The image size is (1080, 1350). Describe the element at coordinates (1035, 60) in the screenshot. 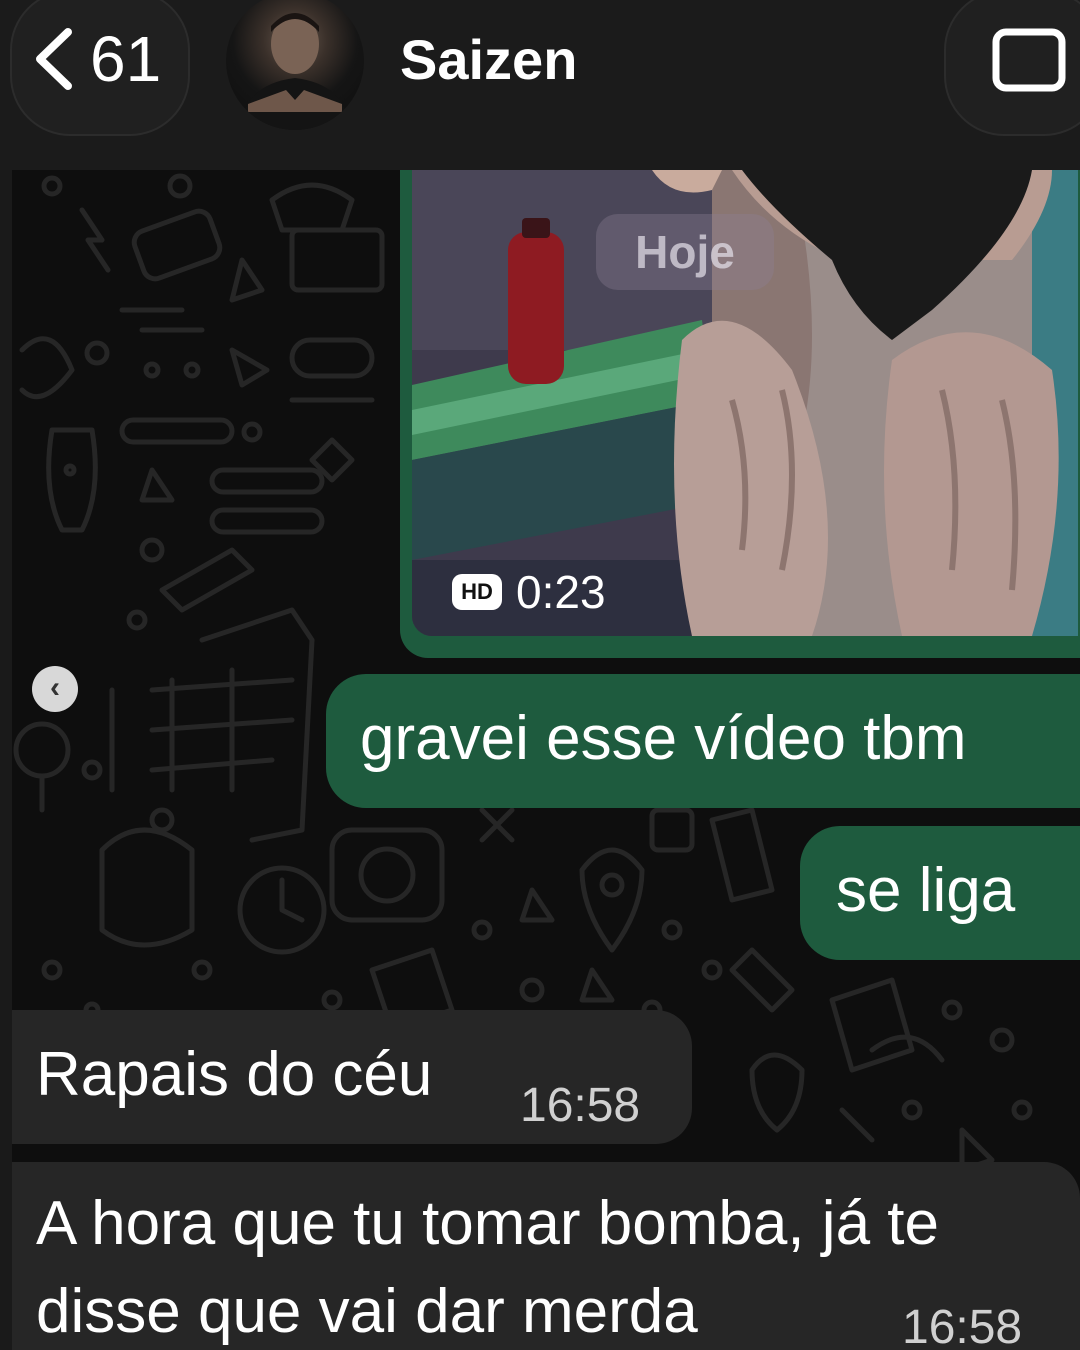

I see `video-call-icon` at that location.